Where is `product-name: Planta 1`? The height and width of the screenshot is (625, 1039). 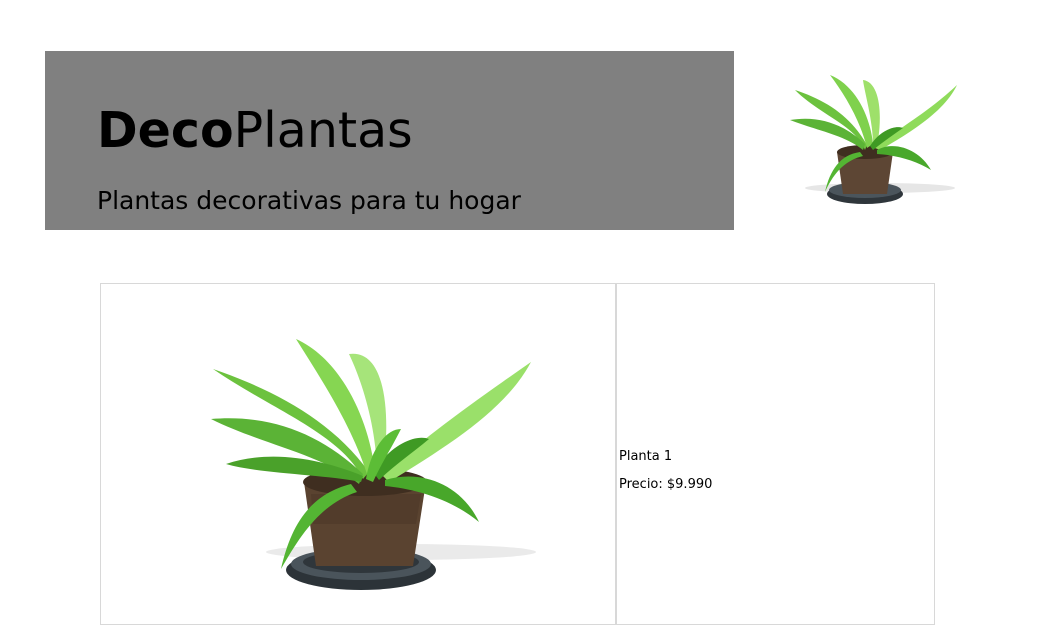 product-name: Planta 1 is located at coordinates (646, 456).